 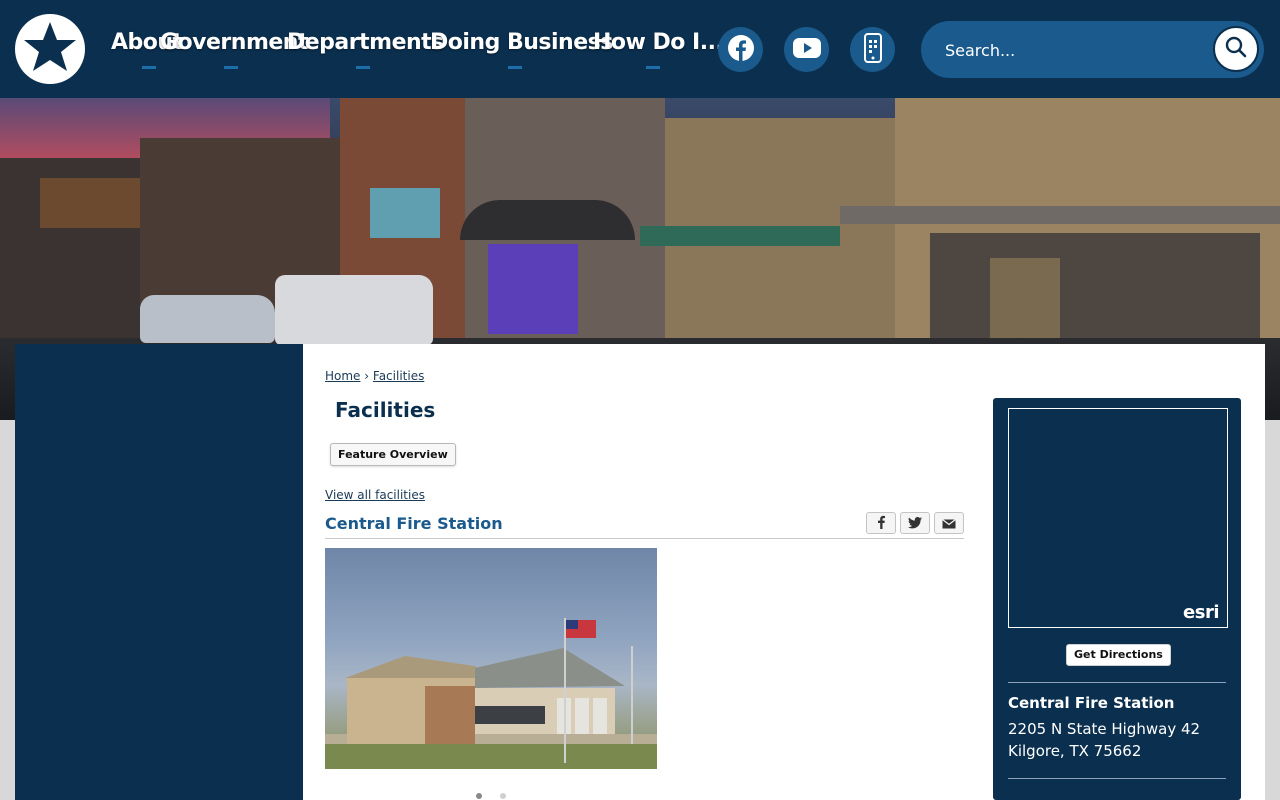 I want to click on youtube-link, so click(x=806, y=49).